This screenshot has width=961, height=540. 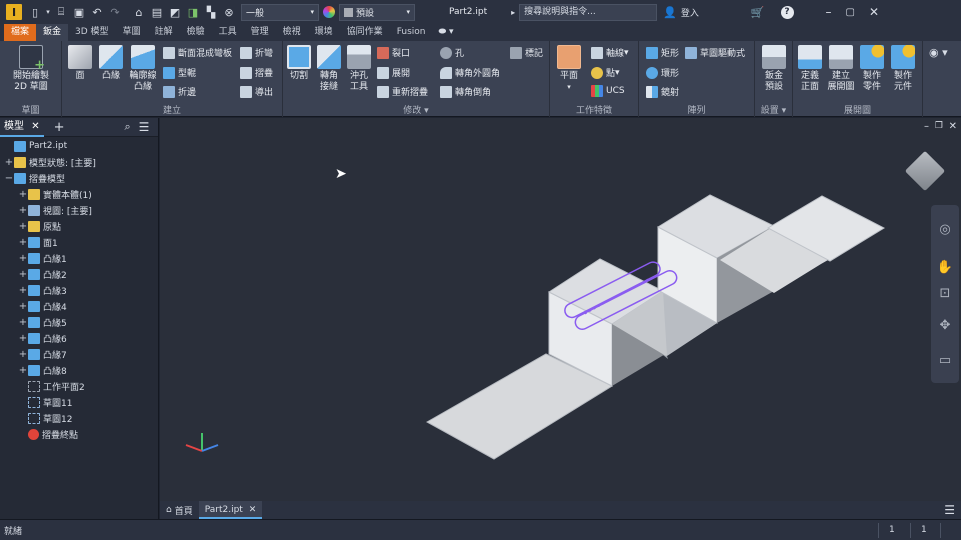 What do you see at coordinates (179, 72) in the screenshot?
I see `contour-roll-button: 型輥` at bounding box center [179, 72].